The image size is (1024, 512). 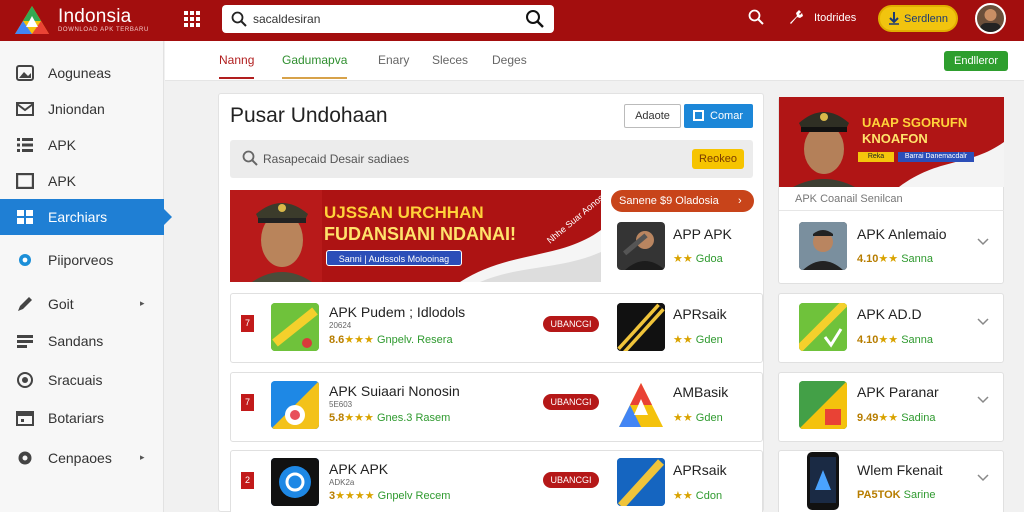 What do you see at coordinates (394, 391) in the screenshot?
I see `app-name: APK Suiaari Nonosin` at bounding box center [394, 391].